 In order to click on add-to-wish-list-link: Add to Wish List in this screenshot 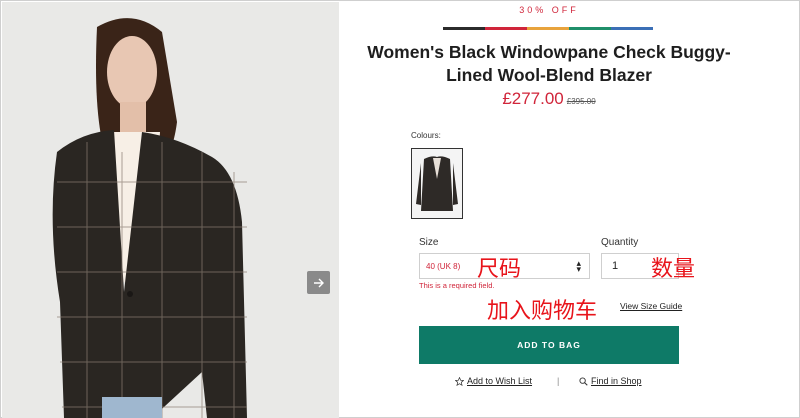, I will do `click(493, 381)`.